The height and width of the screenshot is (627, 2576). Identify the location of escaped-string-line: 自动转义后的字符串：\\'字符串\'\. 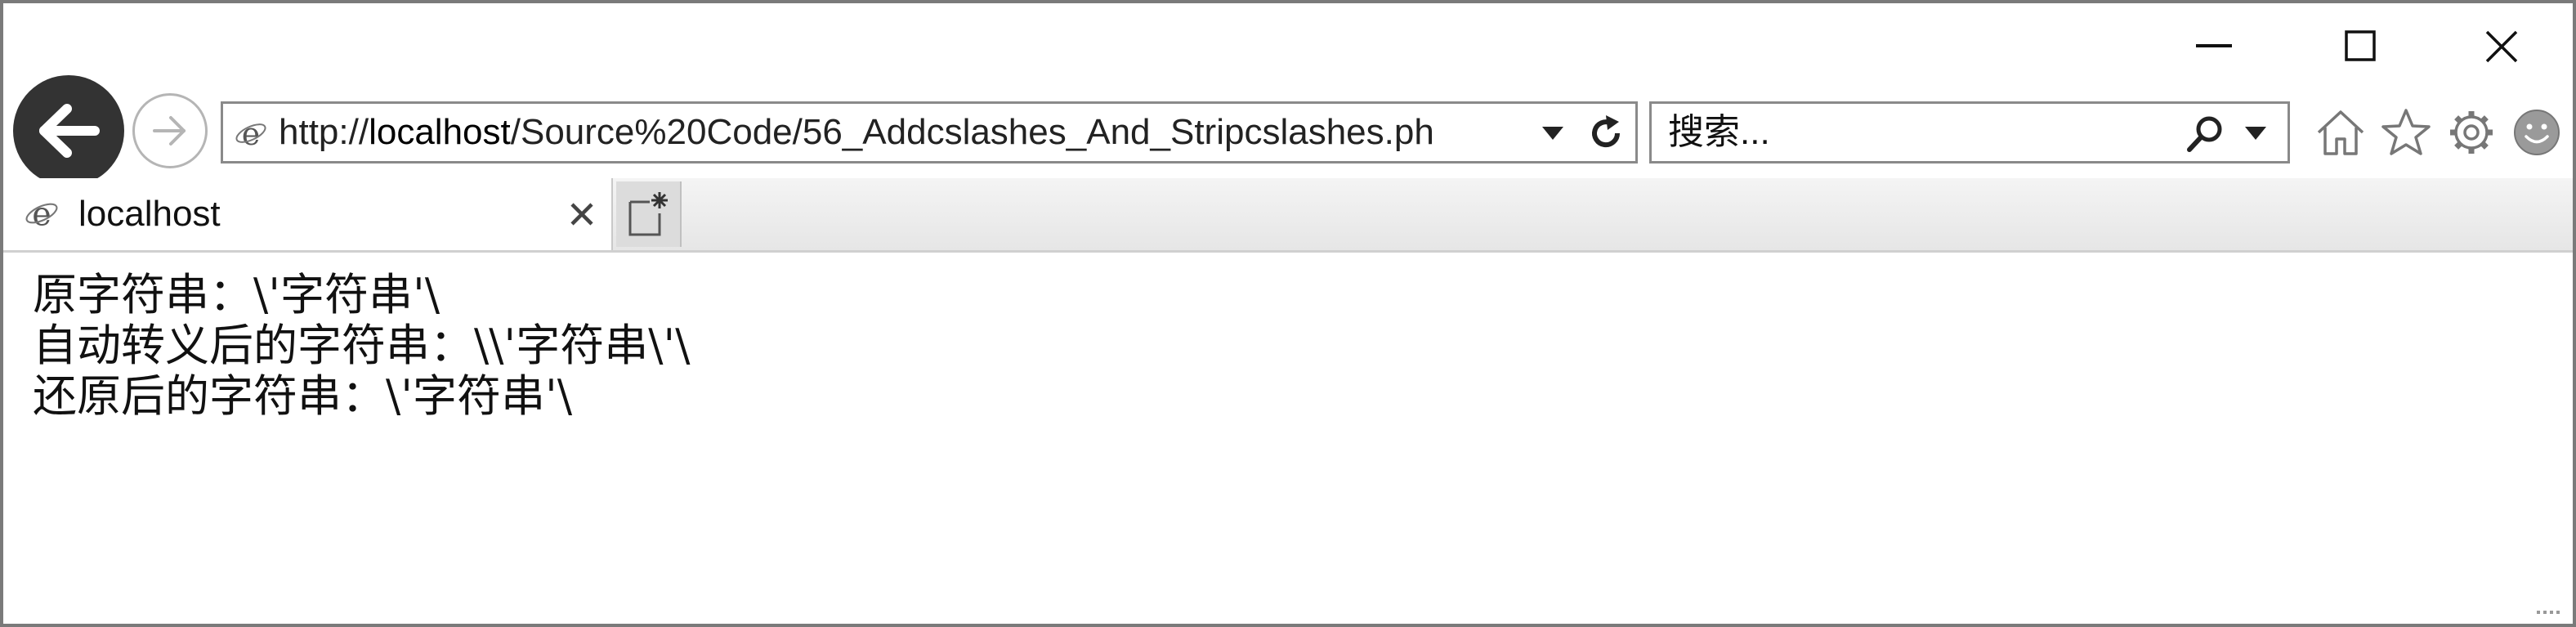
(362, 345).